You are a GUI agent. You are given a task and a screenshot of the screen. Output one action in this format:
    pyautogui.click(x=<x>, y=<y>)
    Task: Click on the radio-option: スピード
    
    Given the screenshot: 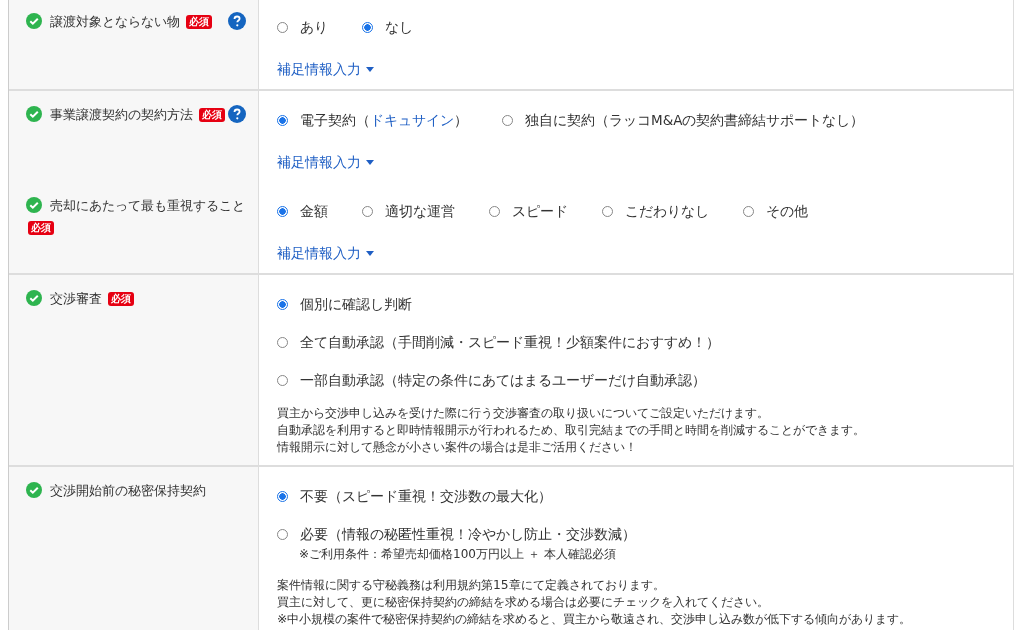 What is the action you would take?
    pyautogui.click(x=528, y=211)
    